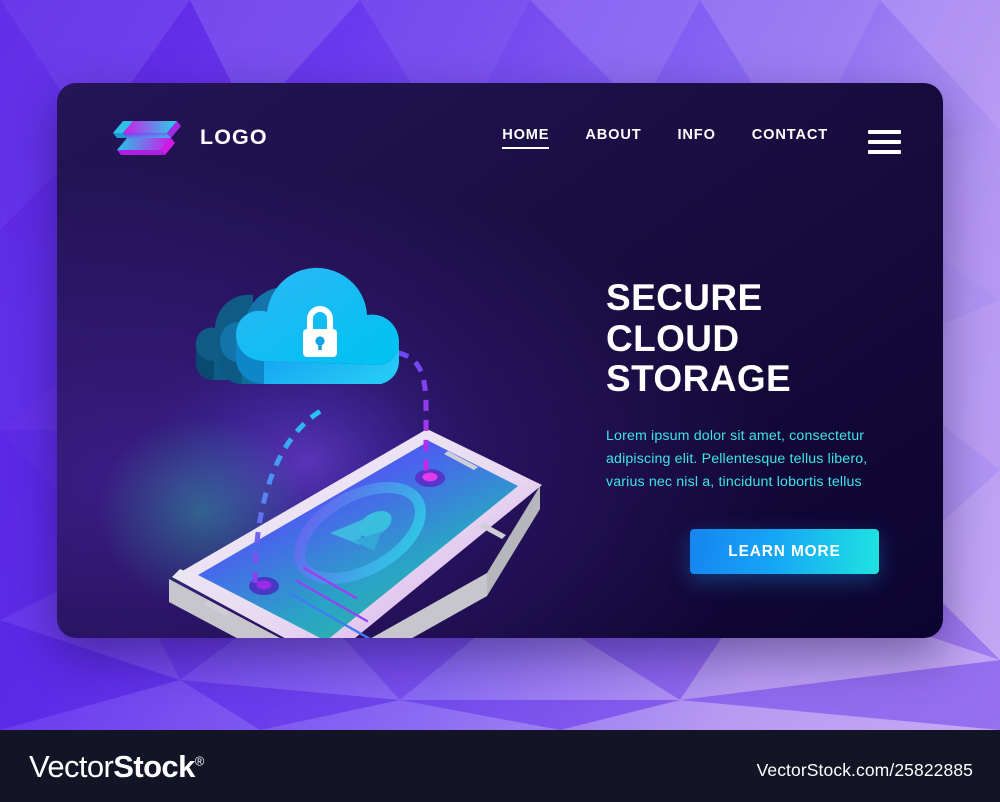  I want to click on nav-item-info: INFO, so click(697, 138).